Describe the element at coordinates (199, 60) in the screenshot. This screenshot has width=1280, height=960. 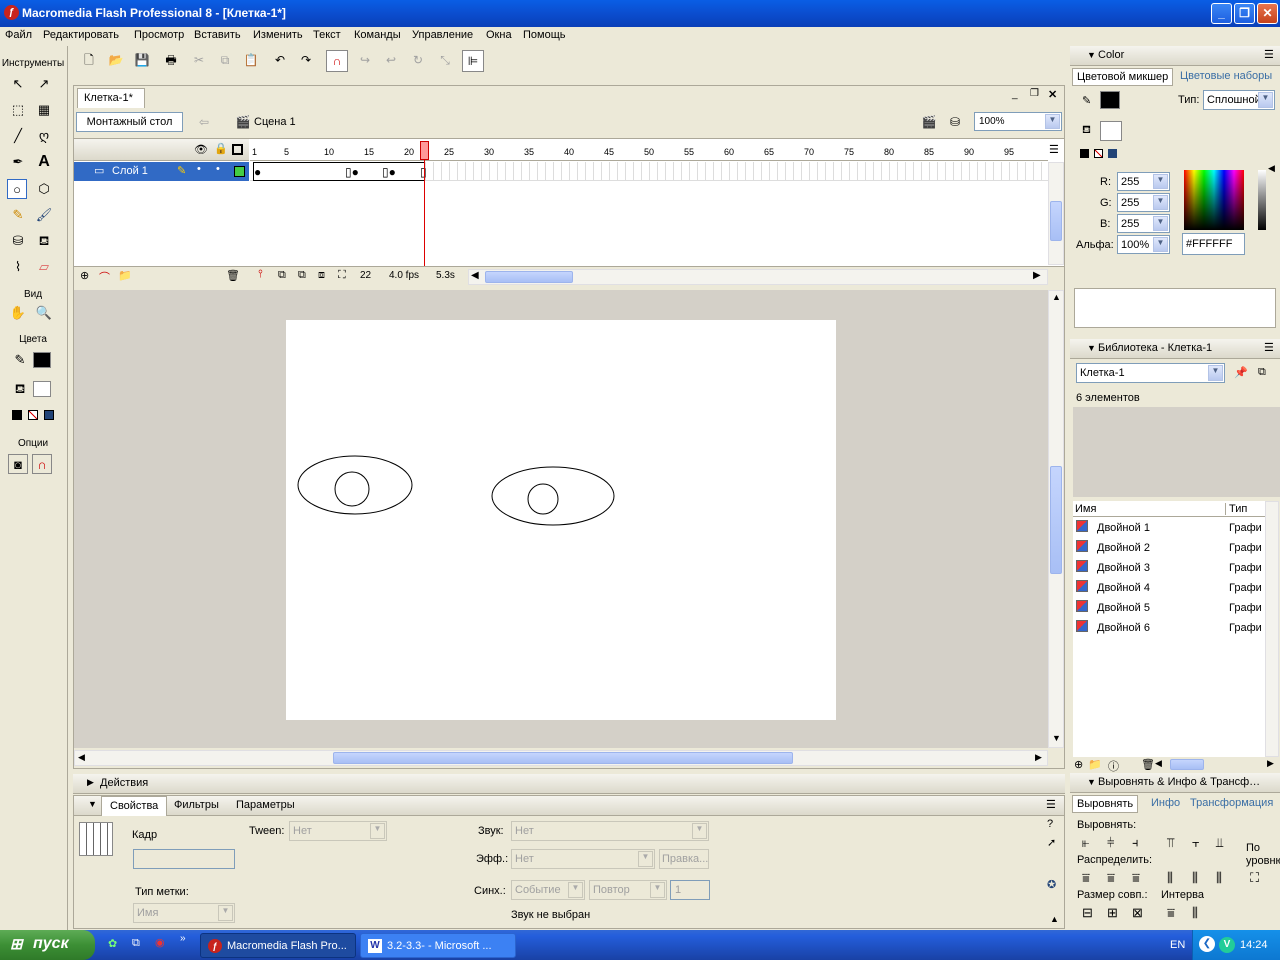
I see `cut-icon: ✂` at that location.